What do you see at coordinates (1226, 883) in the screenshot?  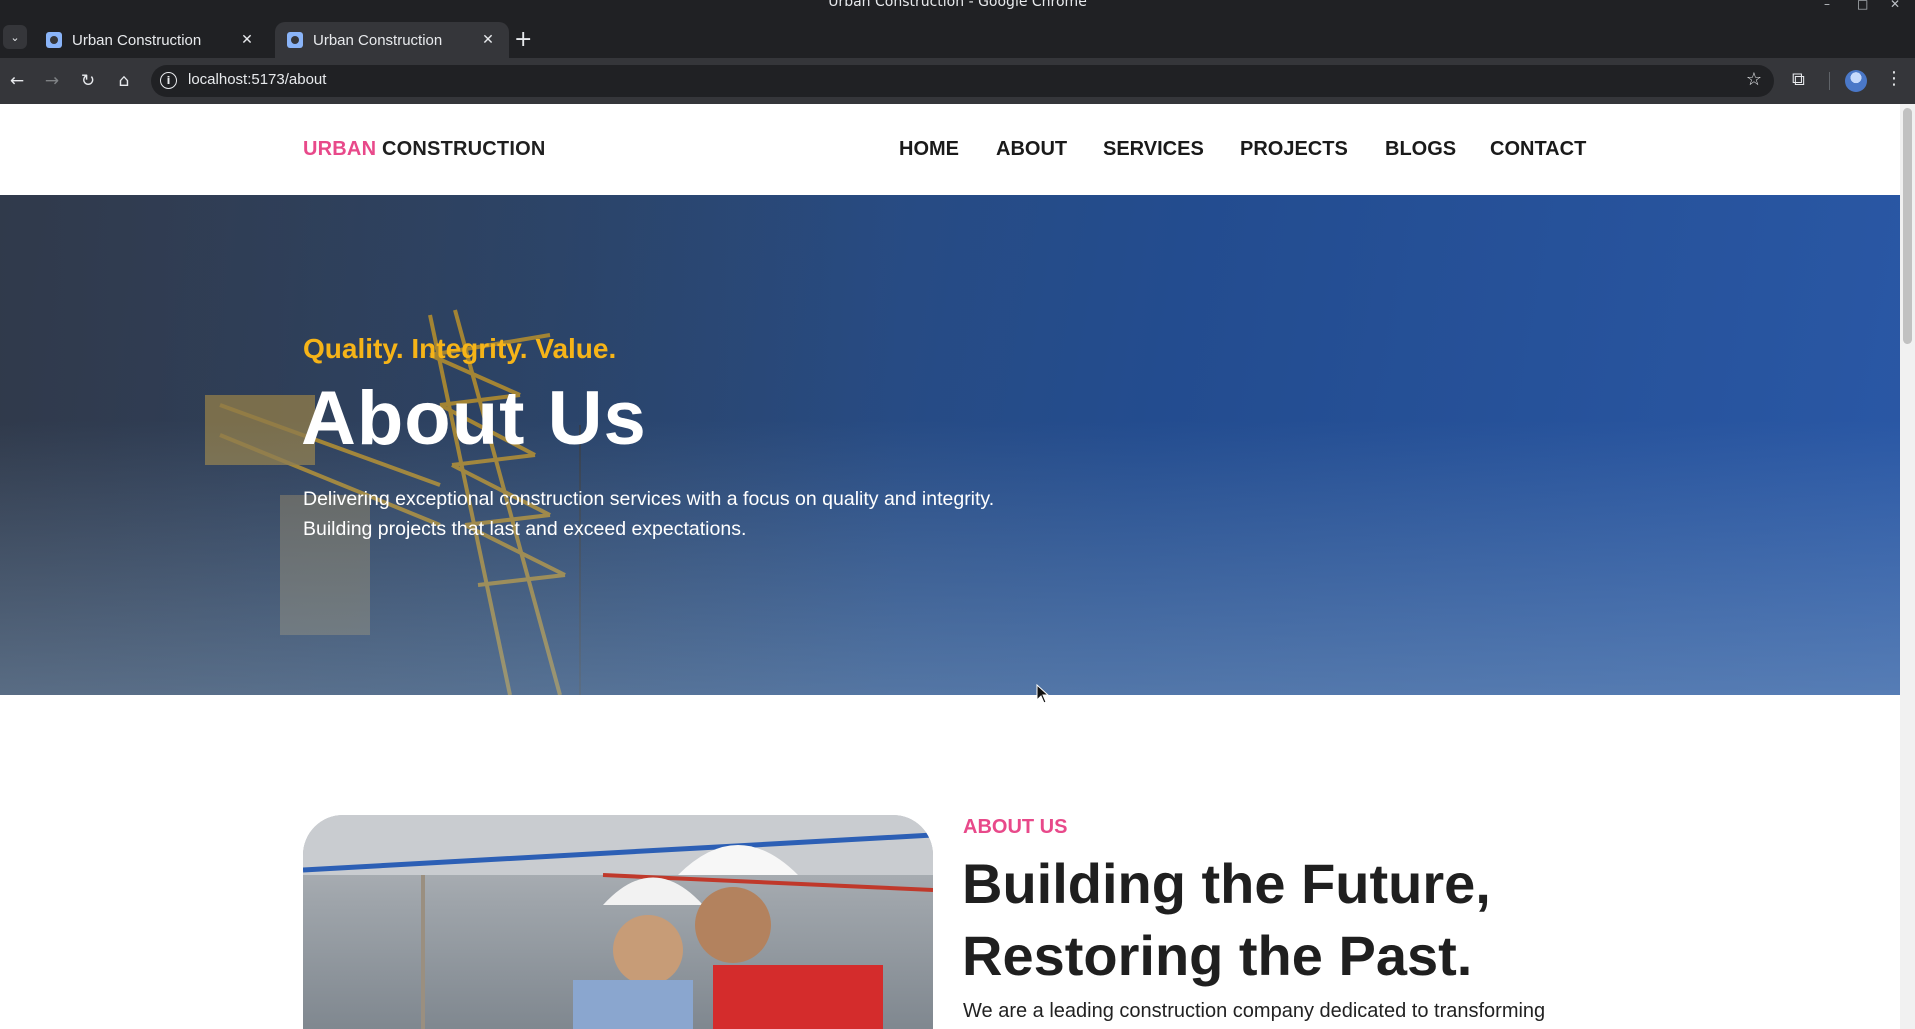 I see `about-heading-line: Building the Future,` at bounding box center [1226, 883].